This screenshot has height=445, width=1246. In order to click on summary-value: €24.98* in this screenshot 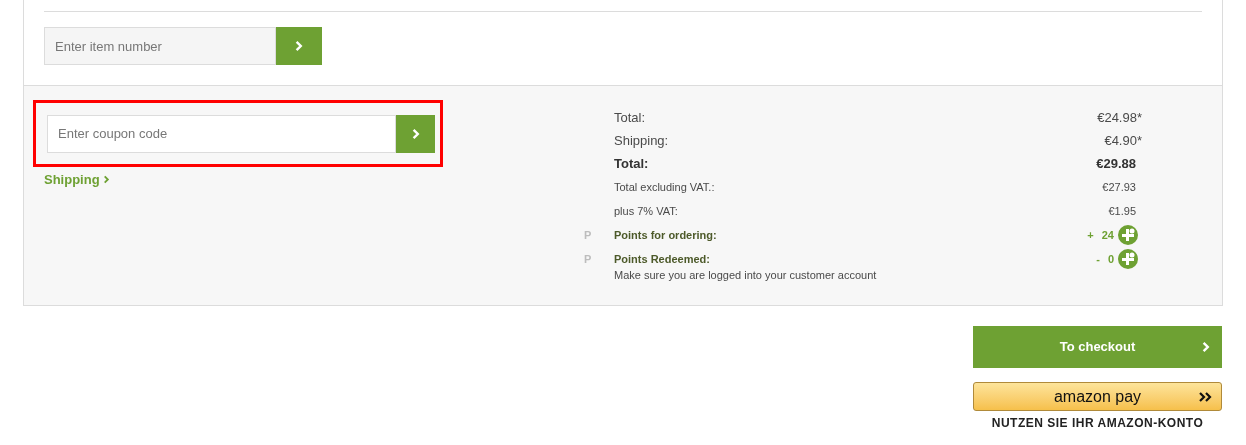, I will do `click(1119, 117)`.